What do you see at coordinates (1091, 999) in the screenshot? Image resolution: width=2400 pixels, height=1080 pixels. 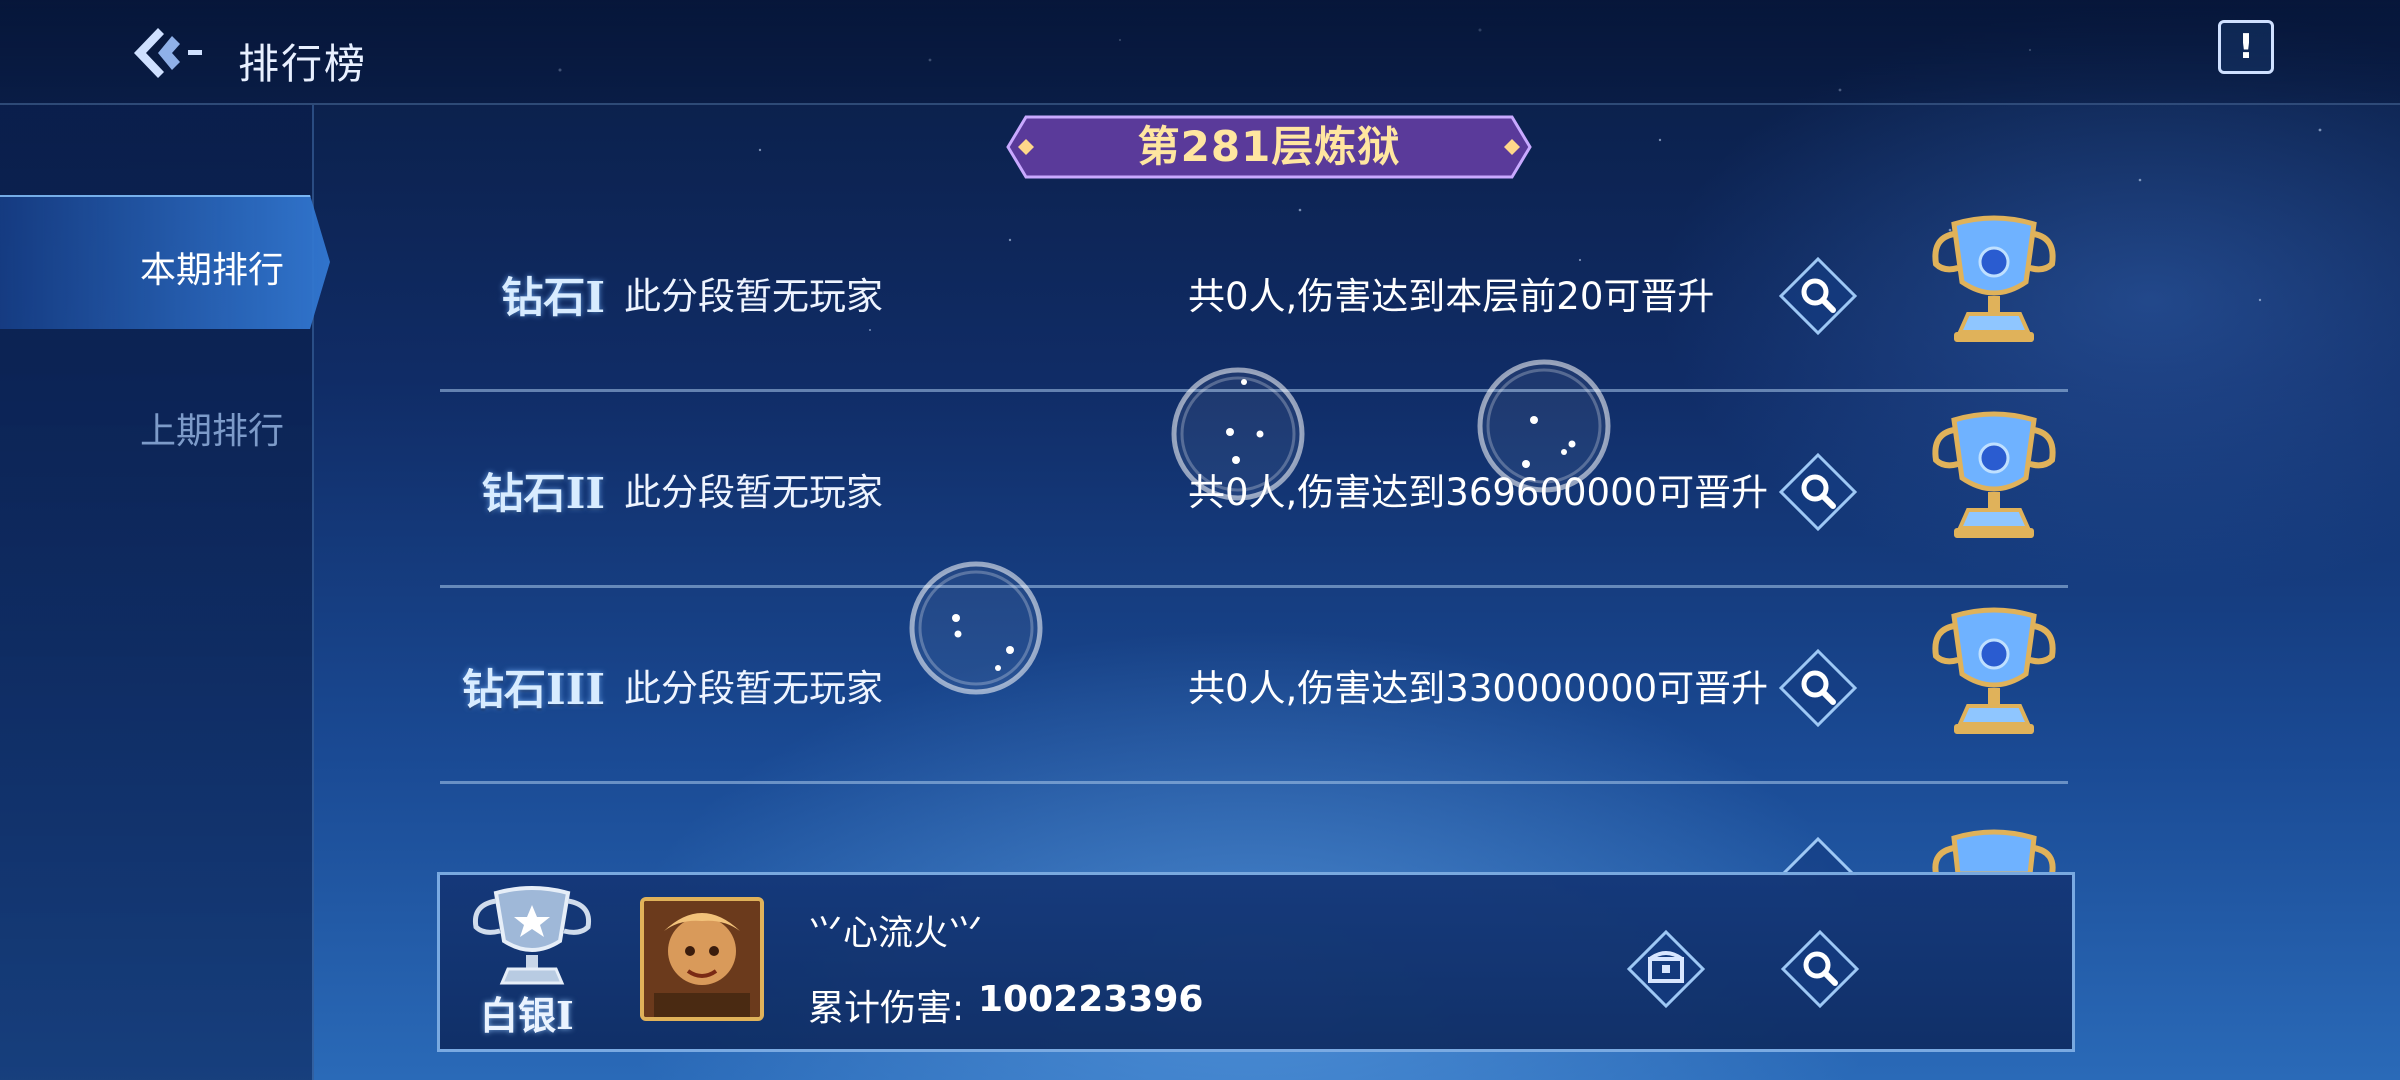 I see `damage-value: 100223396` at bounding box center [1091, 999].